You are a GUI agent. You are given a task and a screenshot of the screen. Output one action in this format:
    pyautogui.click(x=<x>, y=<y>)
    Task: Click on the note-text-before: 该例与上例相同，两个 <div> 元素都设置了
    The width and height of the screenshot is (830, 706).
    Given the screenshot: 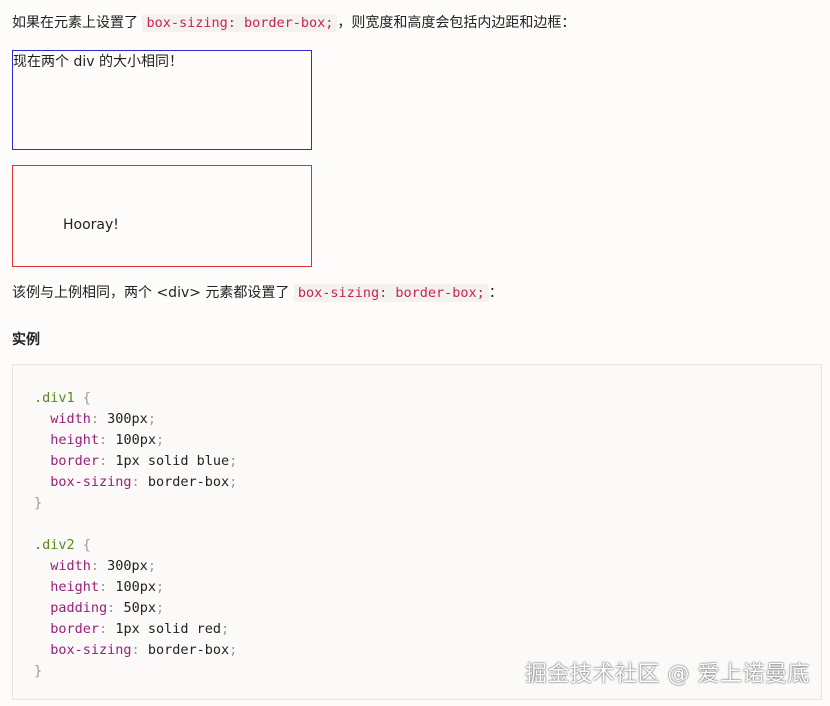 What is the action you would take?
    pyautogui.click(x=153, y=293)
    